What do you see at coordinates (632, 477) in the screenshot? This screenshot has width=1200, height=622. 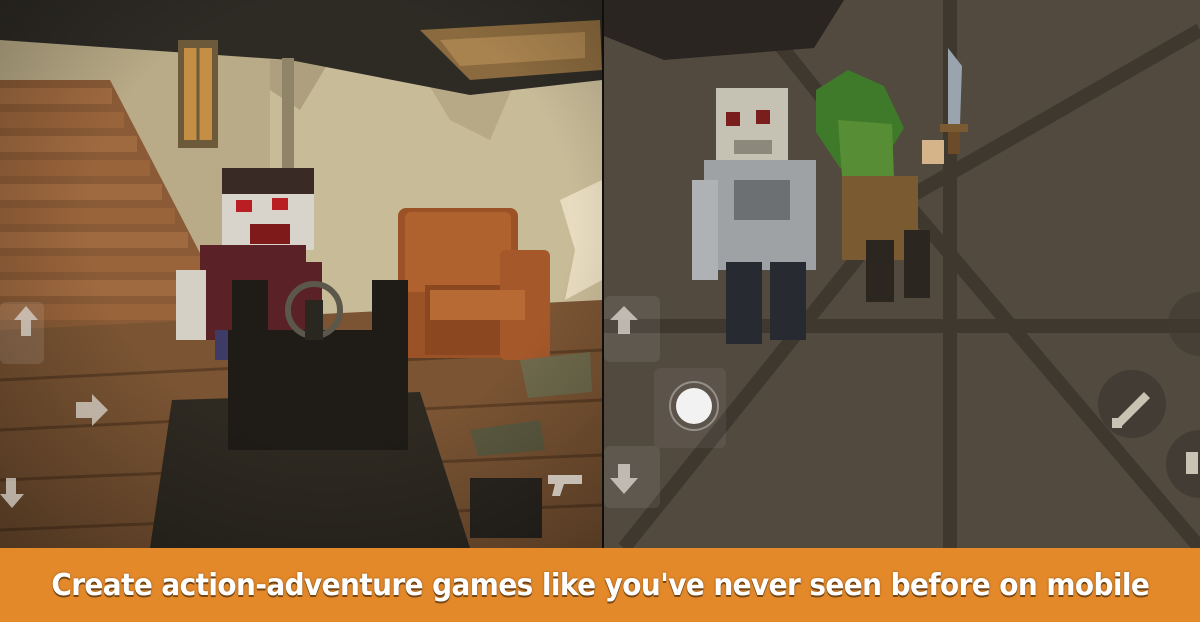 I see `arrow-down-icon` at bounding box center [632, 477].